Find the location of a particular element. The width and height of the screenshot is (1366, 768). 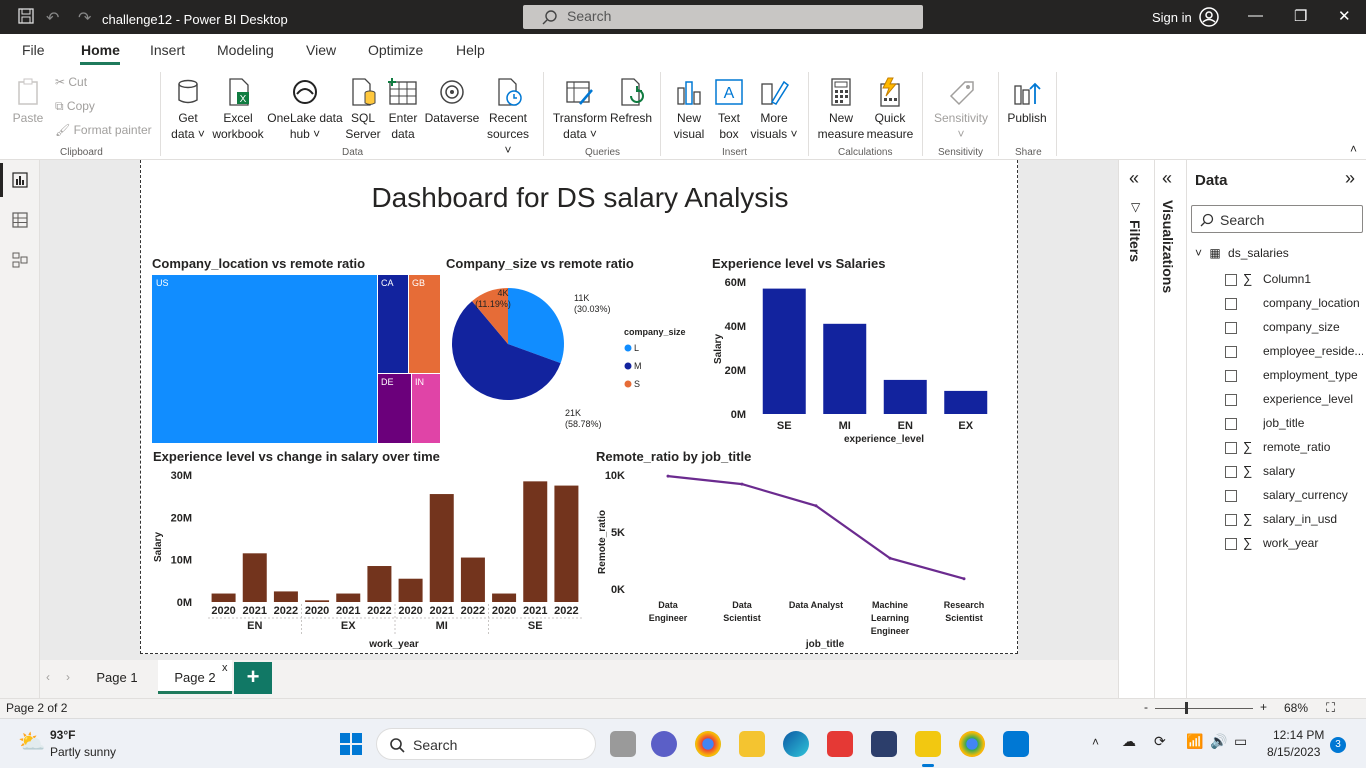

chrome-icon is located at coordinates (708, 744).